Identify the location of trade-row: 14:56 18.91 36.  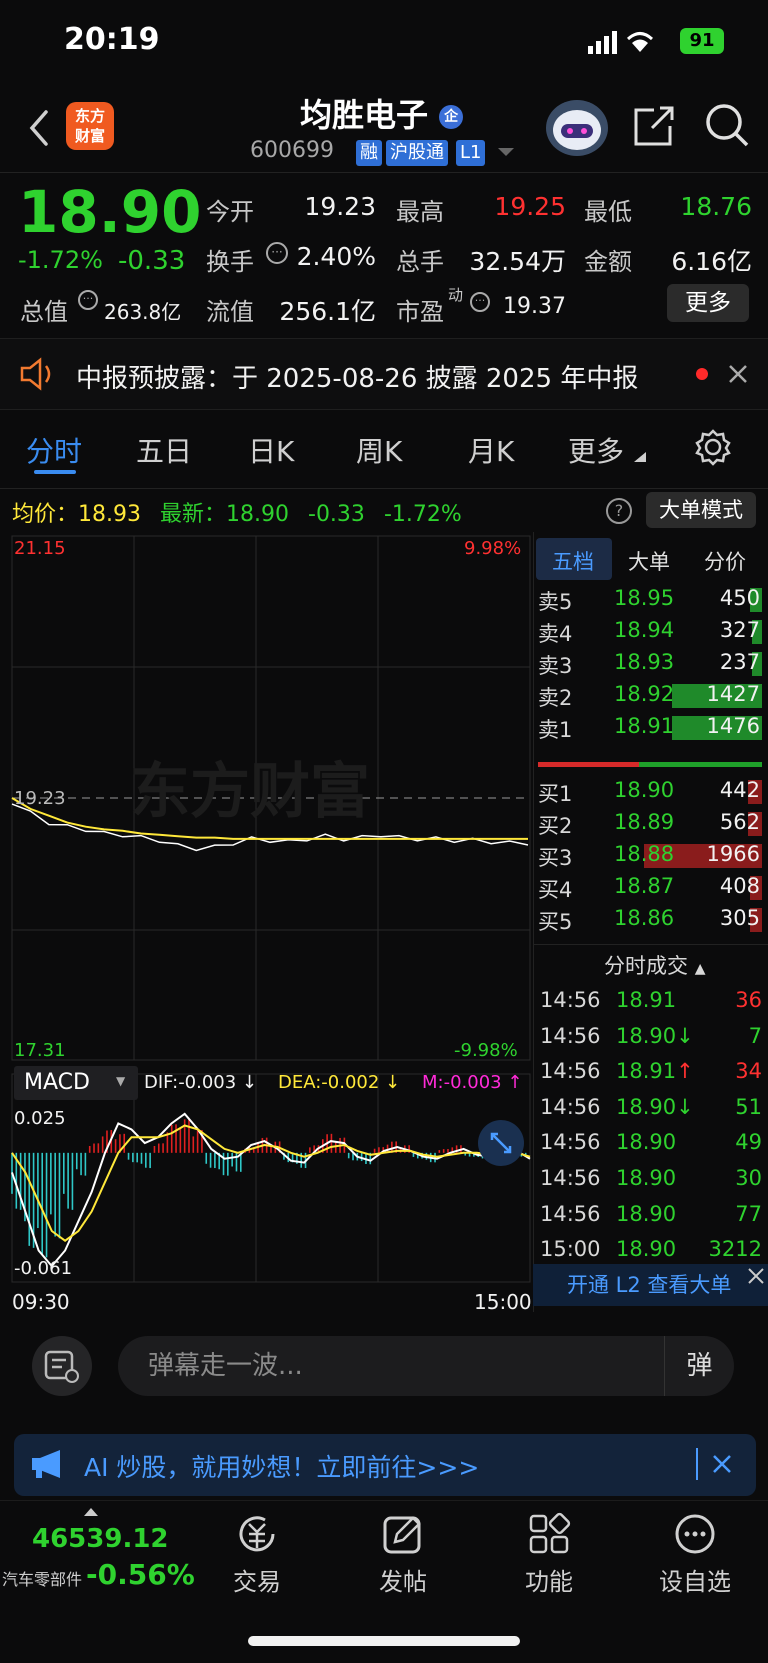
(652, 1001).